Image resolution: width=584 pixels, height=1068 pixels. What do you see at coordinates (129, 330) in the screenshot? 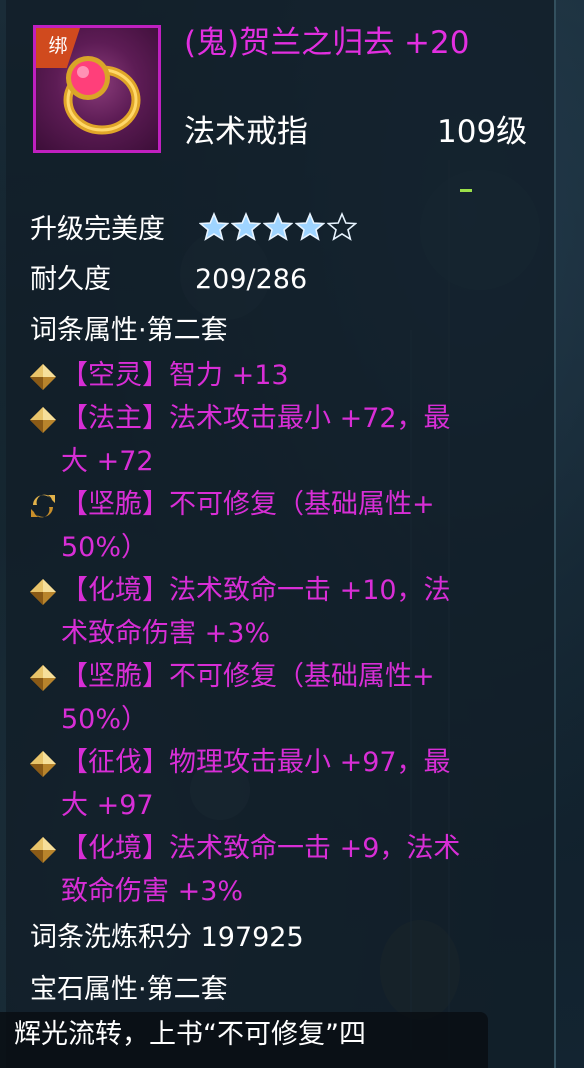
I see `attributes-header: 词条属性·第二套` at bounding box center [129, 330].